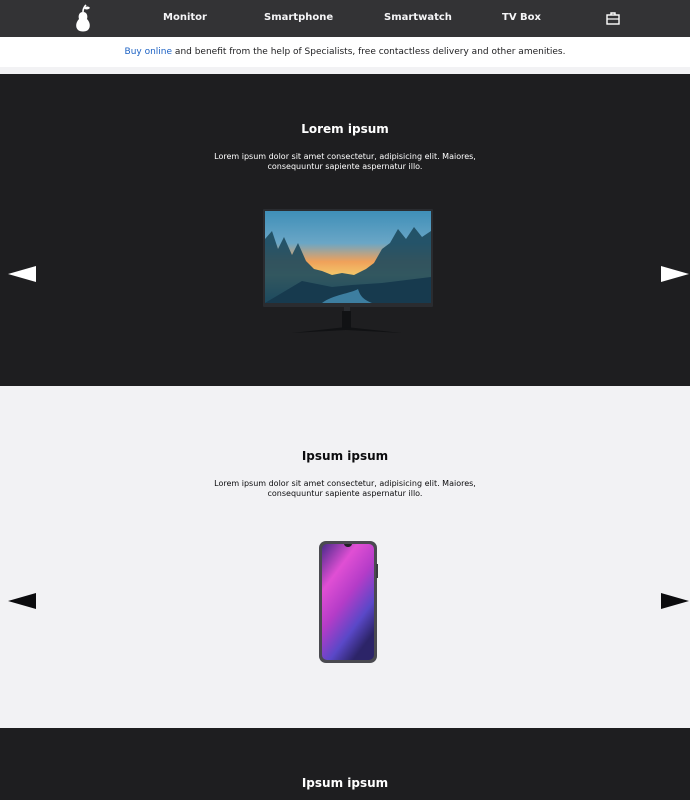 This screenshot has height=800, width=690. I want to click on monitor-image, so click(348, 271).